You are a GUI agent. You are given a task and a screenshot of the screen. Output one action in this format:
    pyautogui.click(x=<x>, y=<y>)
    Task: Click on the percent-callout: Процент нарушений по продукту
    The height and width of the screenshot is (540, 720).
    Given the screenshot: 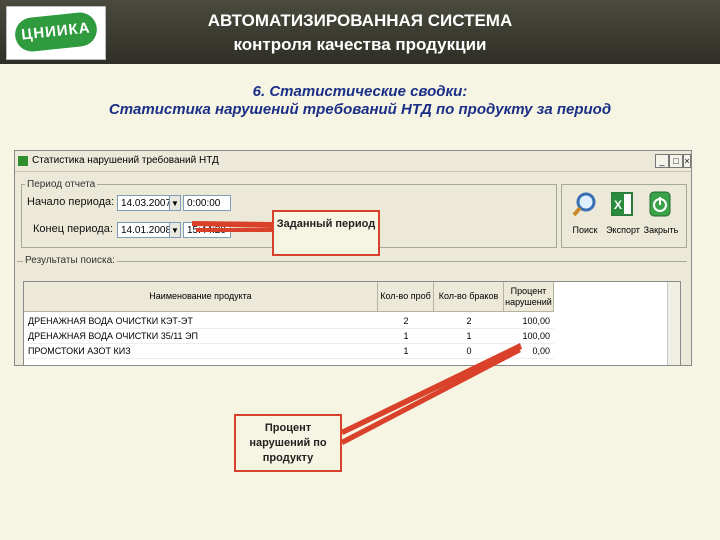 What is the action you would take?
    pyautogui.click(x=288, y=443)
    